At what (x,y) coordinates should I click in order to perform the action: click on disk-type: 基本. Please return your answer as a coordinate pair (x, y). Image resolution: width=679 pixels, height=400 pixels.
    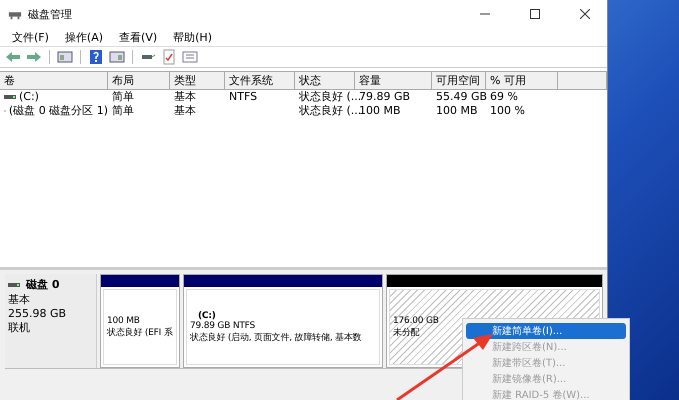
    Looking at the image, I should click on (19, 299).